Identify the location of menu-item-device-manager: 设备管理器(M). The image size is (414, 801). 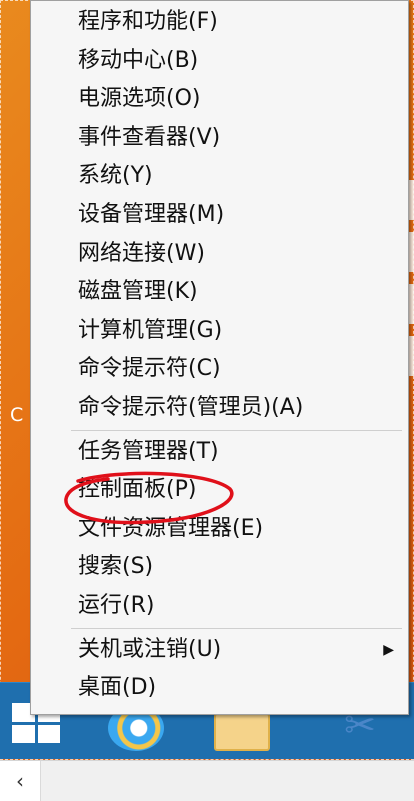
(219, 215).